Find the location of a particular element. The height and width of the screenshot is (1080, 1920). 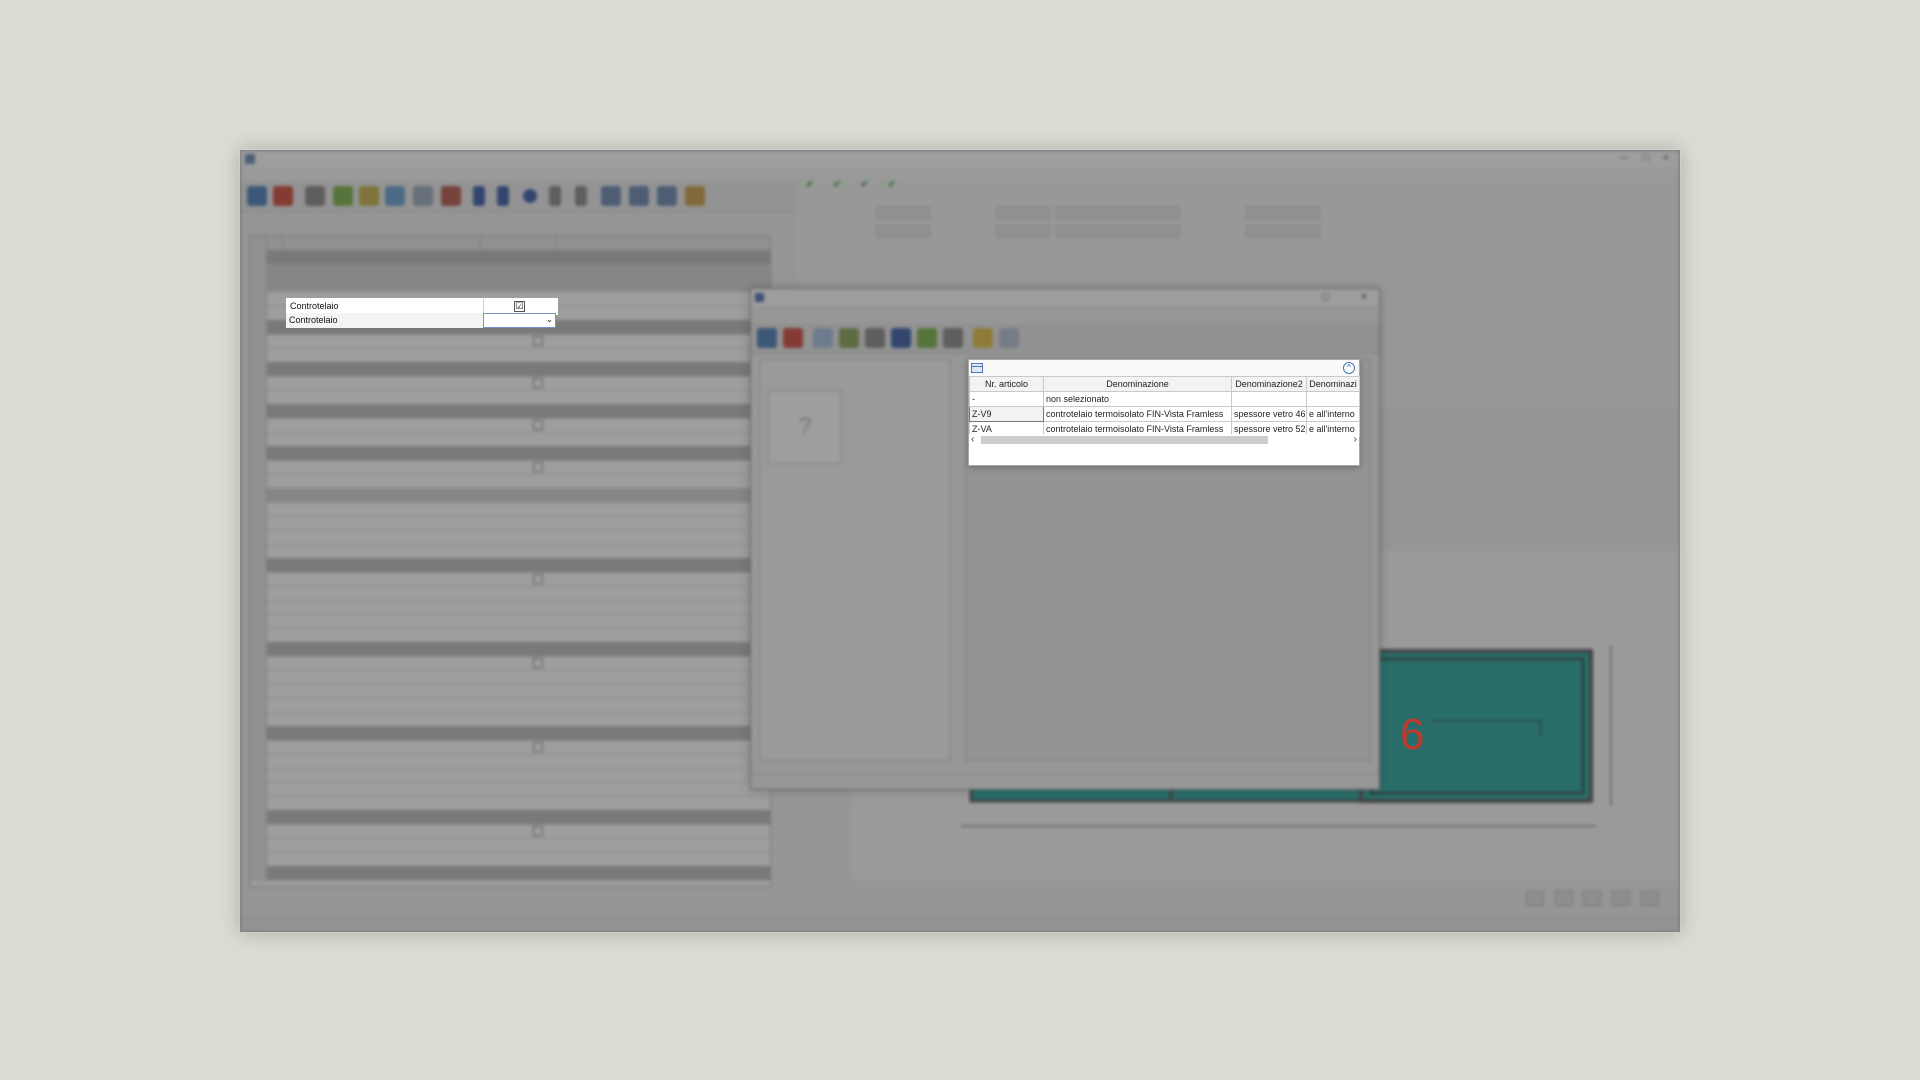

controtelaio-checkbox: ☑ is located at coordinates (519, 306).